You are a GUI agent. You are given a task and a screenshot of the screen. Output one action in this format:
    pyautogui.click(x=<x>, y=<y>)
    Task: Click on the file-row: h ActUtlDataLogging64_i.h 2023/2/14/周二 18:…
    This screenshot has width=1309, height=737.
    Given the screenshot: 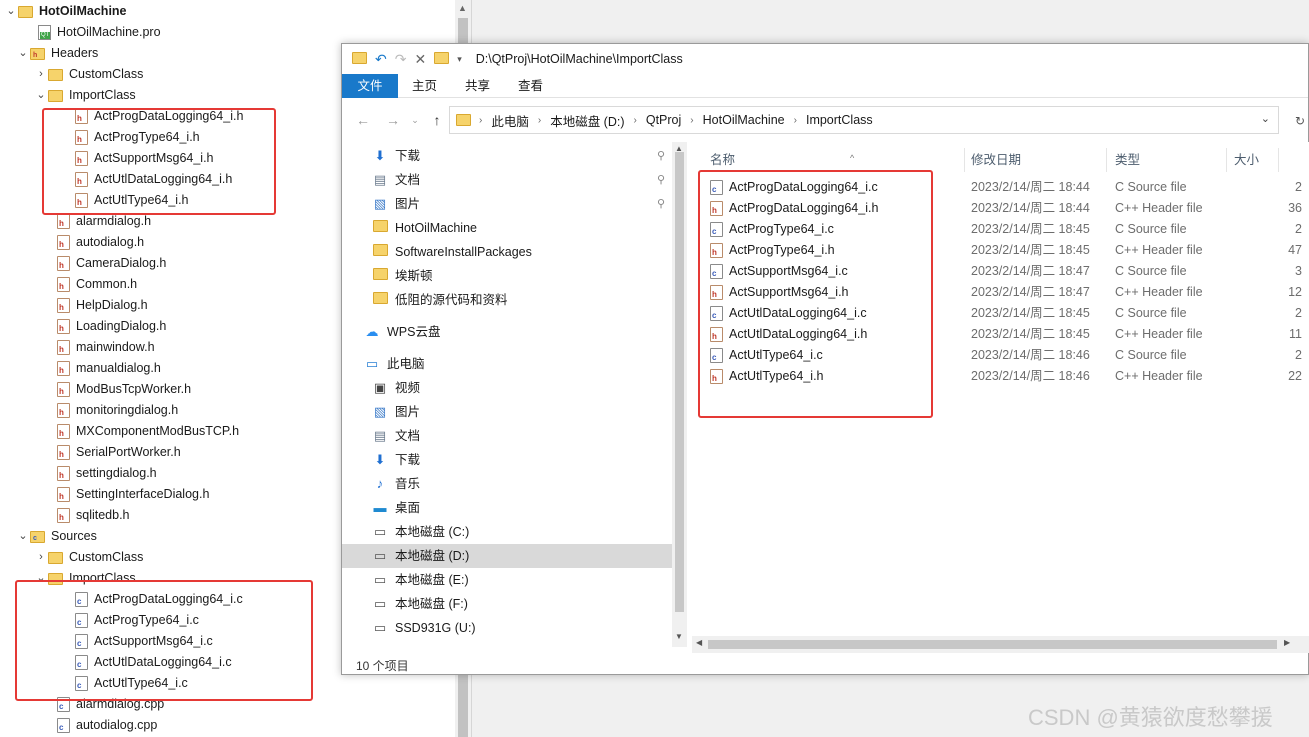 What is the action you would take?
    pyautogui.click(x=1009, y=334)
    